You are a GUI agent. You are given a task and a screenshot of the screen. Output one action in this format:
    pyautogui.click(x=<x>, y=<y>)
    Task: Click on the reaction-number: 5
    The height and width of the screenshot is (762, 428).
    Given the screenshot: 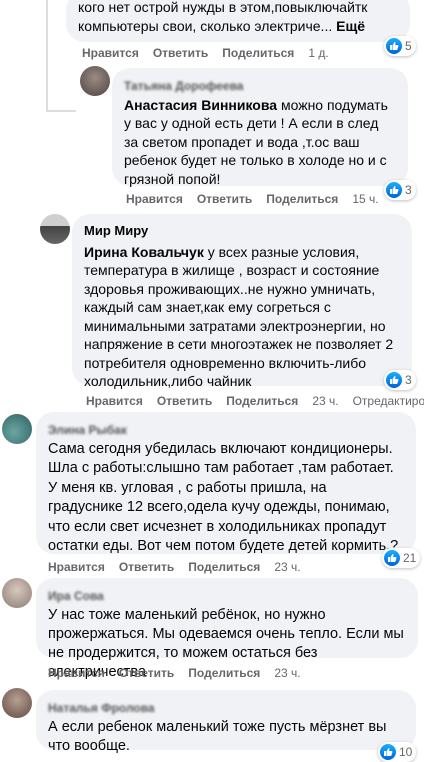 What is the action you would take?
    pyautogui.click(x=408, y=46)
    